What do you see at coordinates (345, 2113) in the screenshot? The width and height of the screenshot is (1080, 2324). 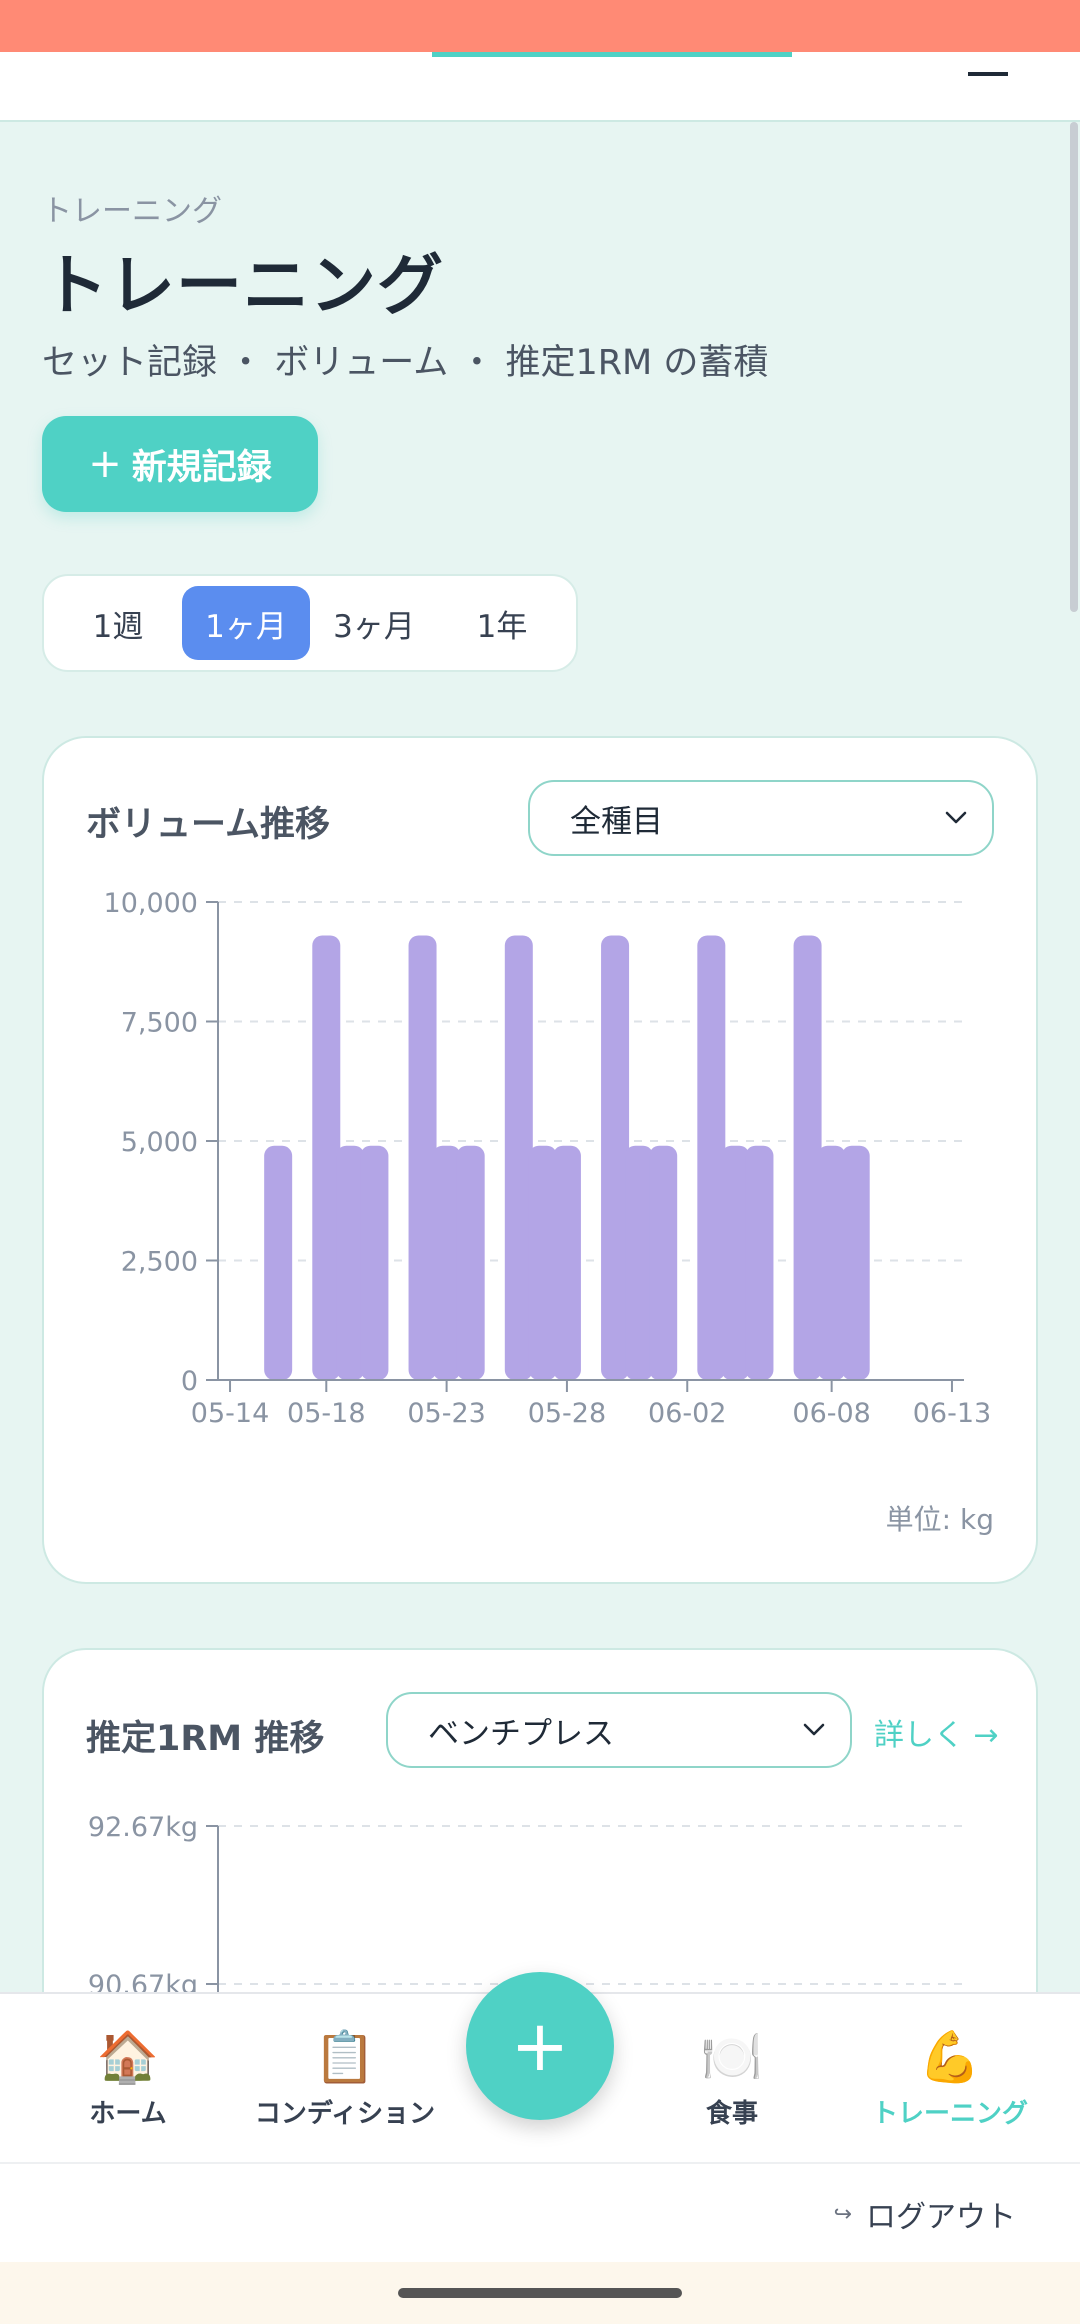 I see `nav-condition-label: コンディション` at bounding box center [345, 2113].